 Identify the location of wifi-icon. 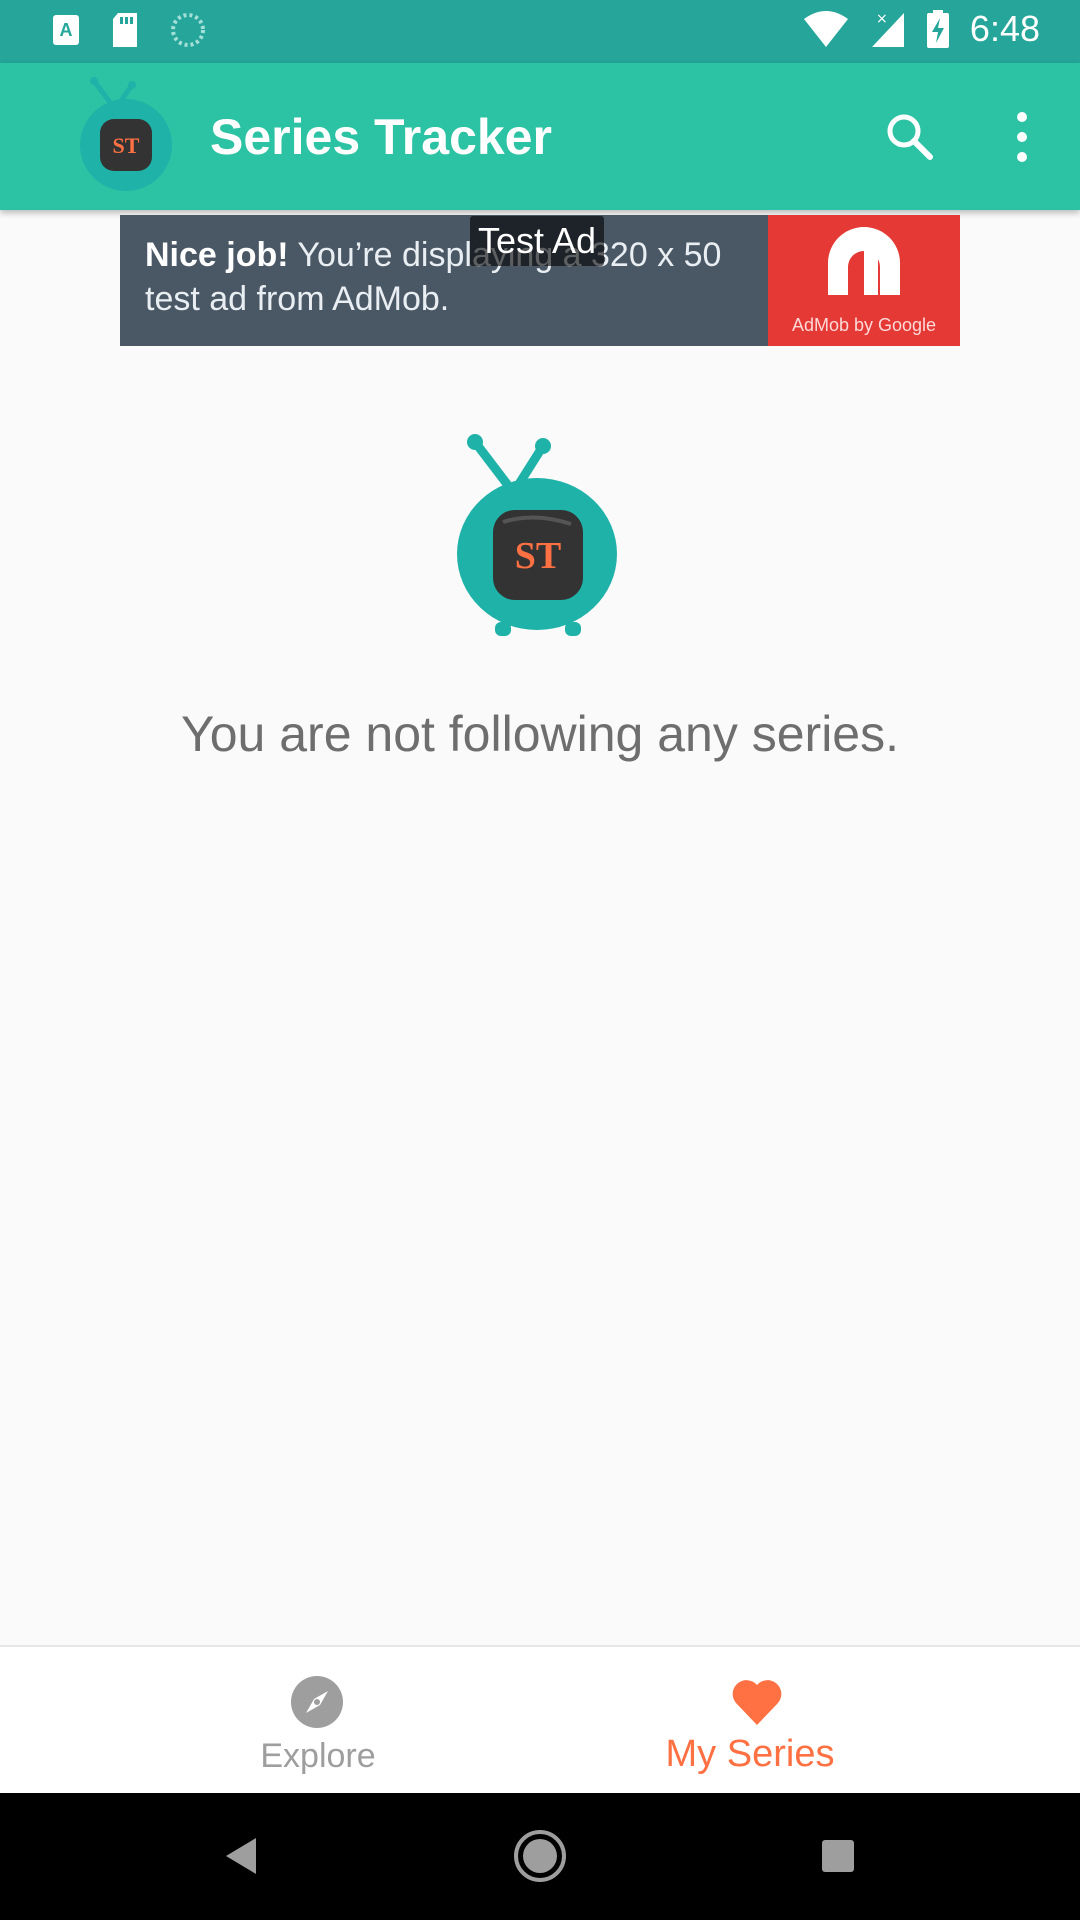
(825, 29).